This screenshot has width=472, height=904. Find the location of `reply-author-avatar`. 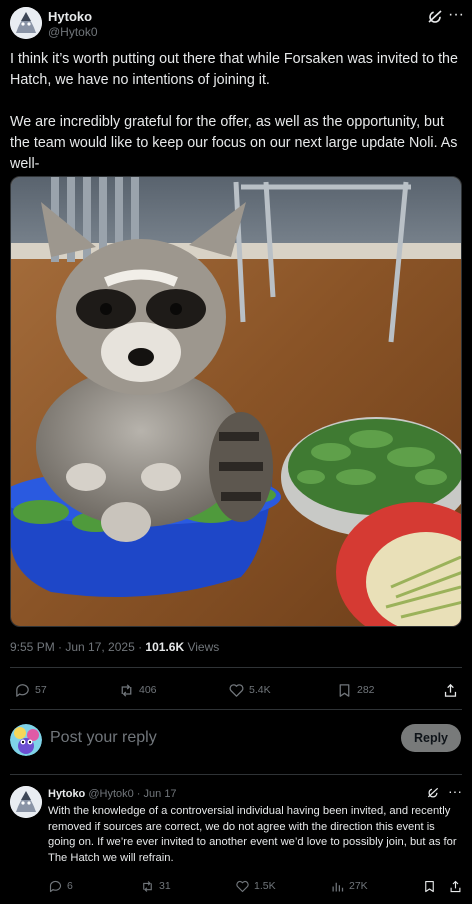

reply-author-avatar is located at coordinates (26, 802).